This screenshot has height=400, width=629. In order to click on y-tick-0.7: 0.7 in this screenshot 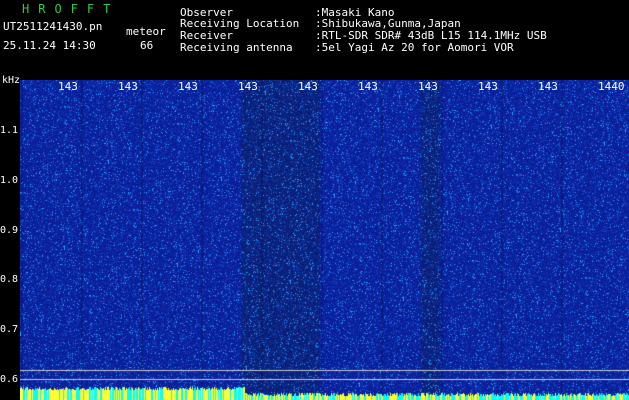, I will do `click(9, 329)`.